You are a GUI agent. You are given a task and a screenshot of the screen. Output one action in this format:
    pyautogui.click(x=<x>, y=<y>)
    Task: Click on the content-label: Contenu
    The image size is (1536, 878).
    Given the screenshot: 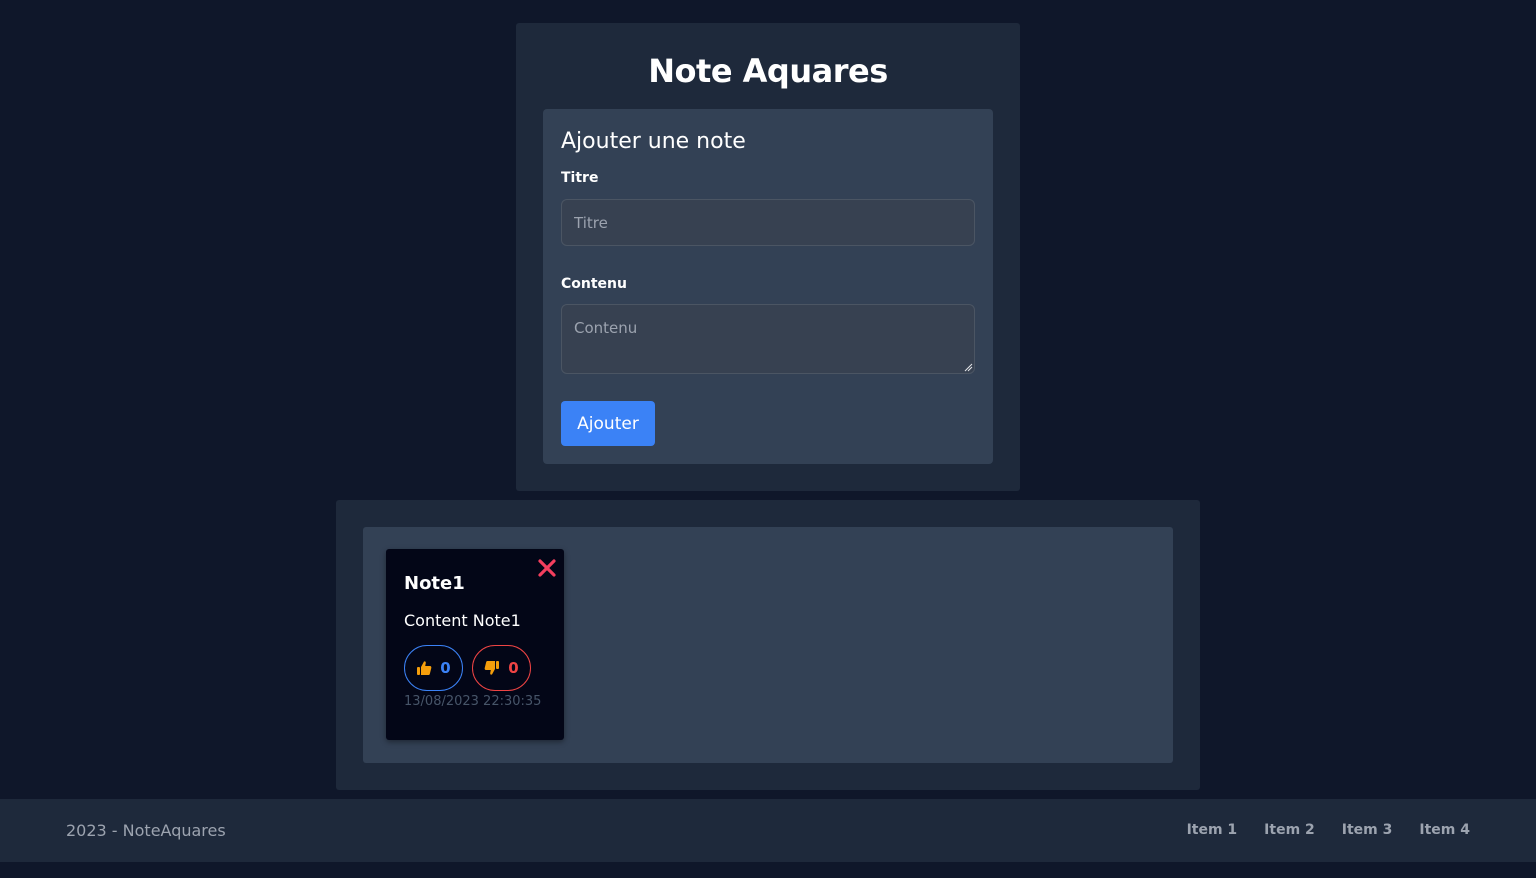 What is the action you would take?
    pyautogui.click(x=594, y=284)
    